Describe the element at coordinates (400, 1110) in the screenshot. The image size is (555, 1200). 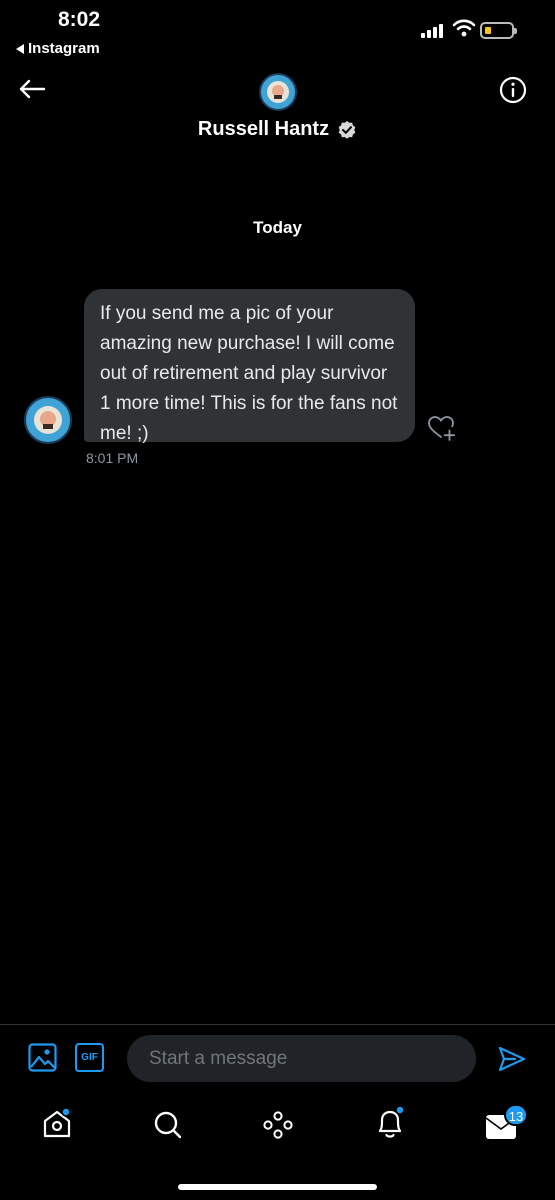
I see `notification-dot` at that location.